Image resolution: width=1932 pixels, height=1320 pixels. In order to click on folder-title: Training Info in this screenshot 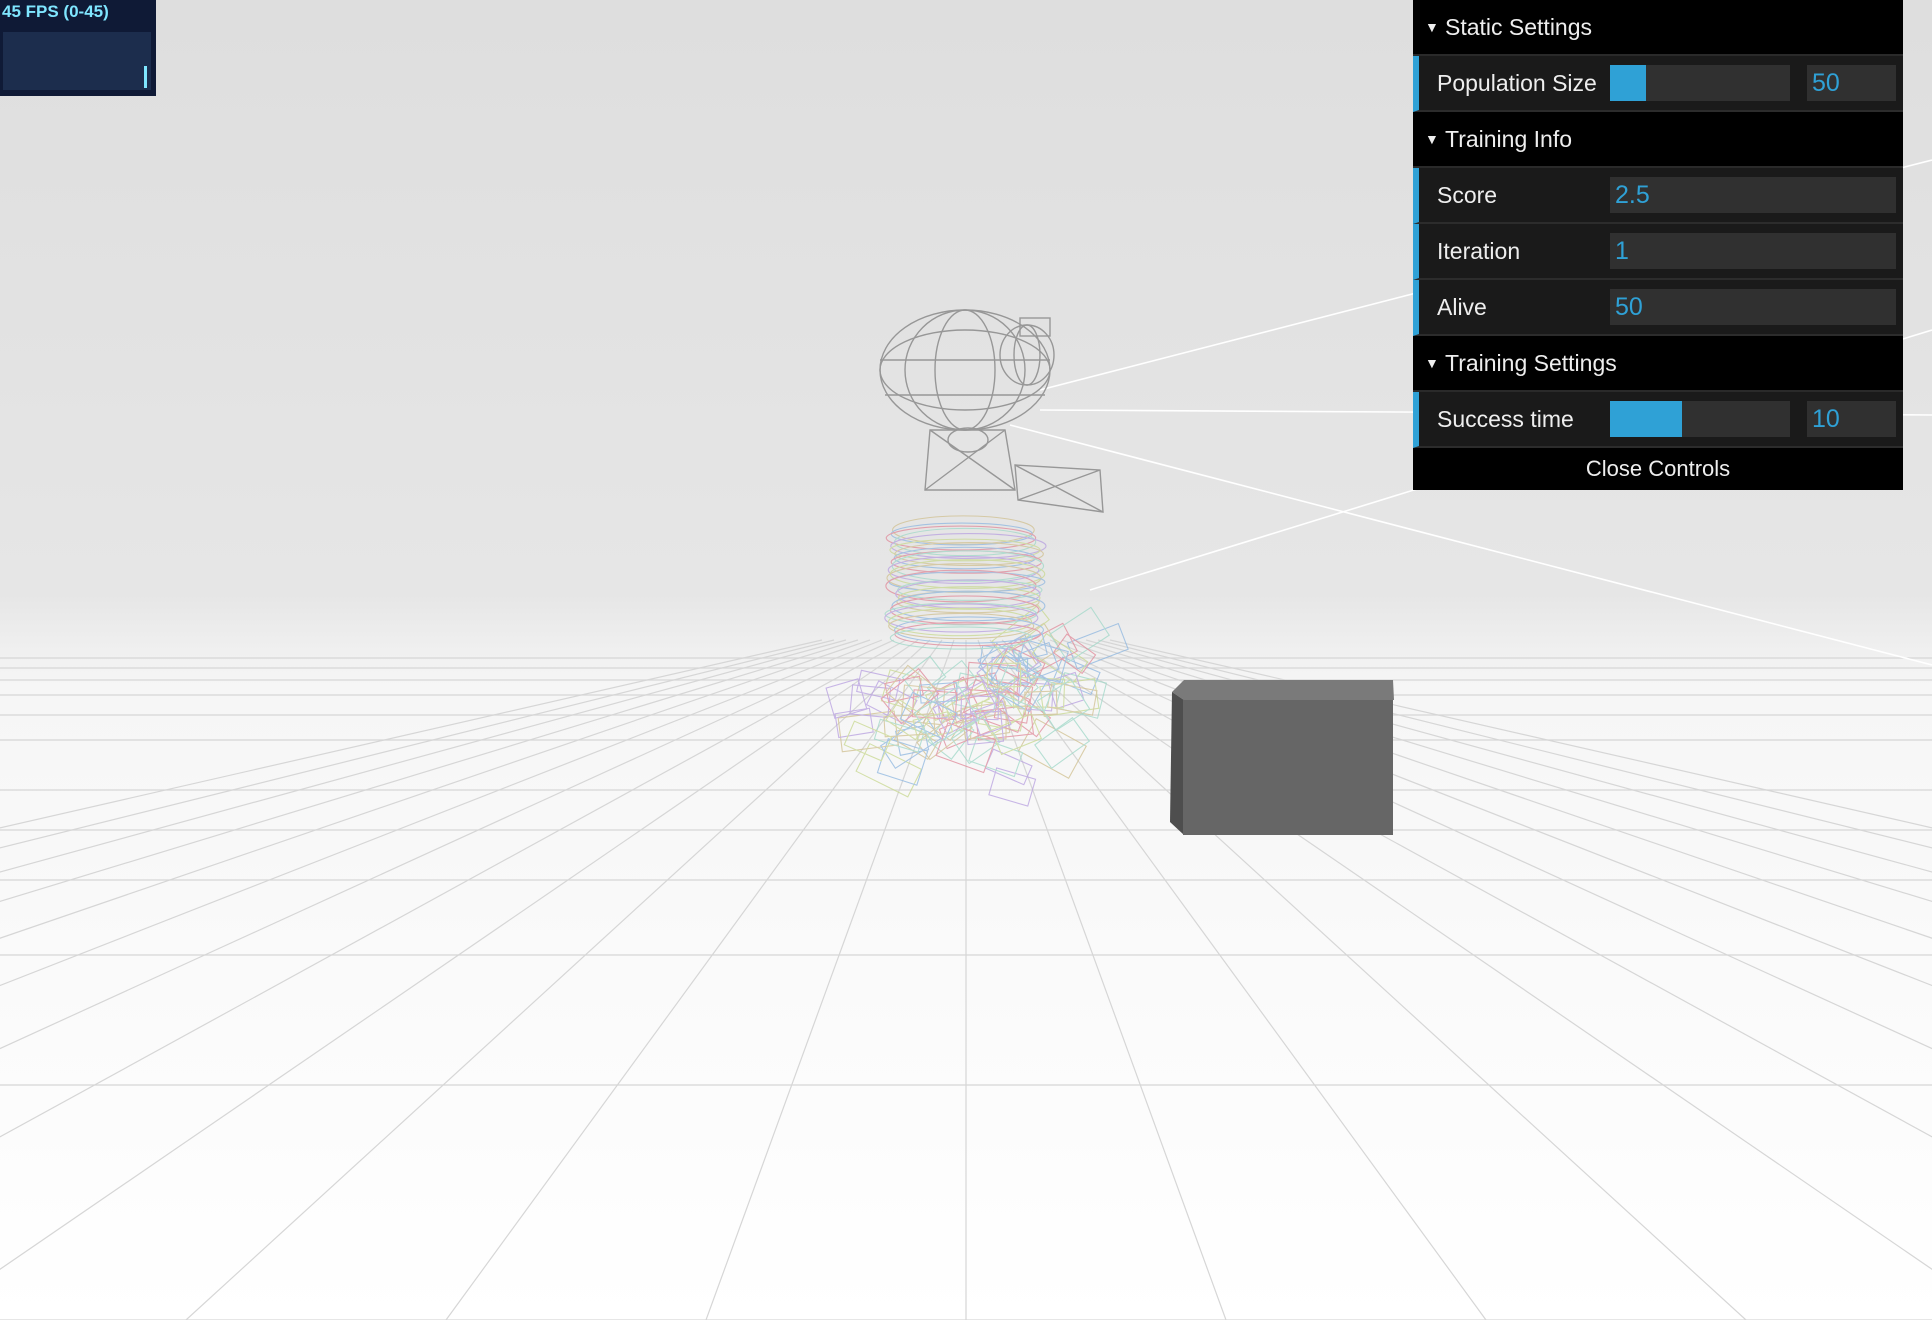, I will do `click(1508, 139)`.